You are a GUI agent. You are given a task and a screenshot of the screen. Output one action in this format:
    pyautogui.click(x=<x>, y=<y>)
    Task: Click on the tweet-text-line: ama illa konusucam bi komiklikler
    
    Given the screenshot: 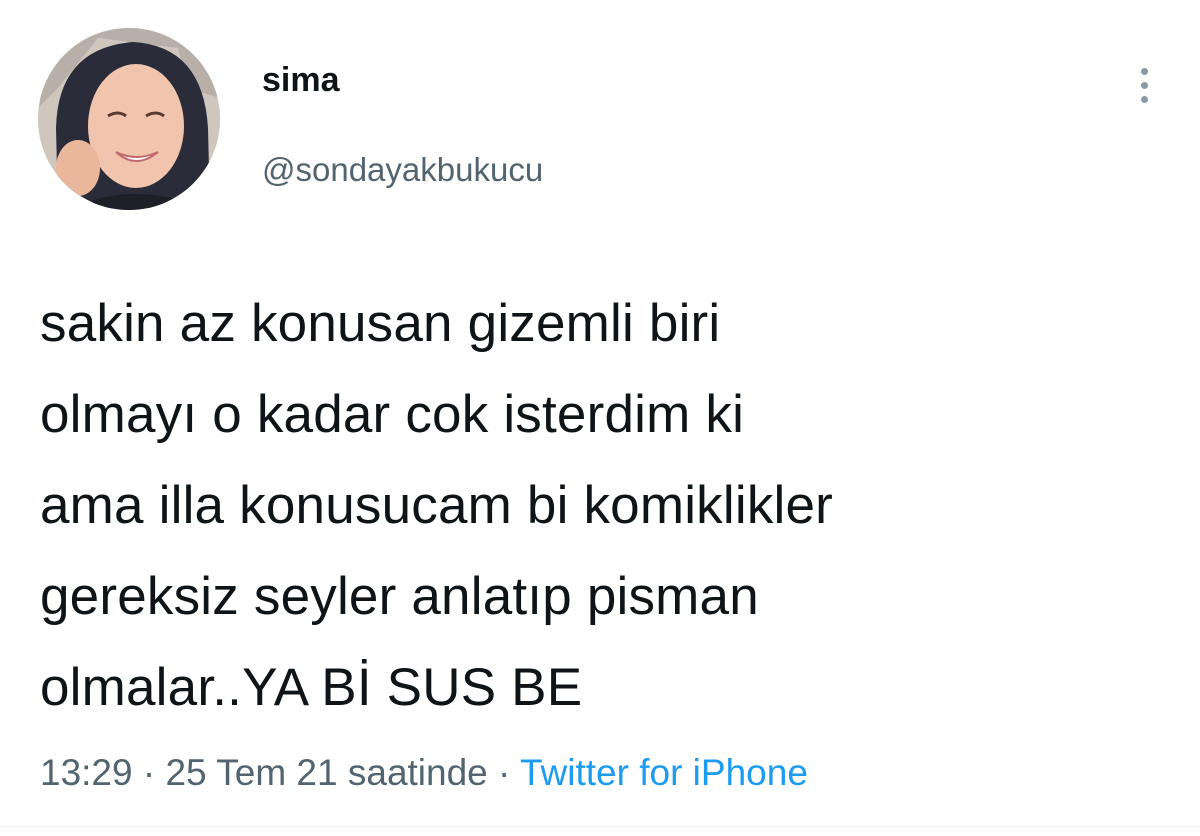 What is the action you would take?
    pyautogui.click(x=437, y=505)
    